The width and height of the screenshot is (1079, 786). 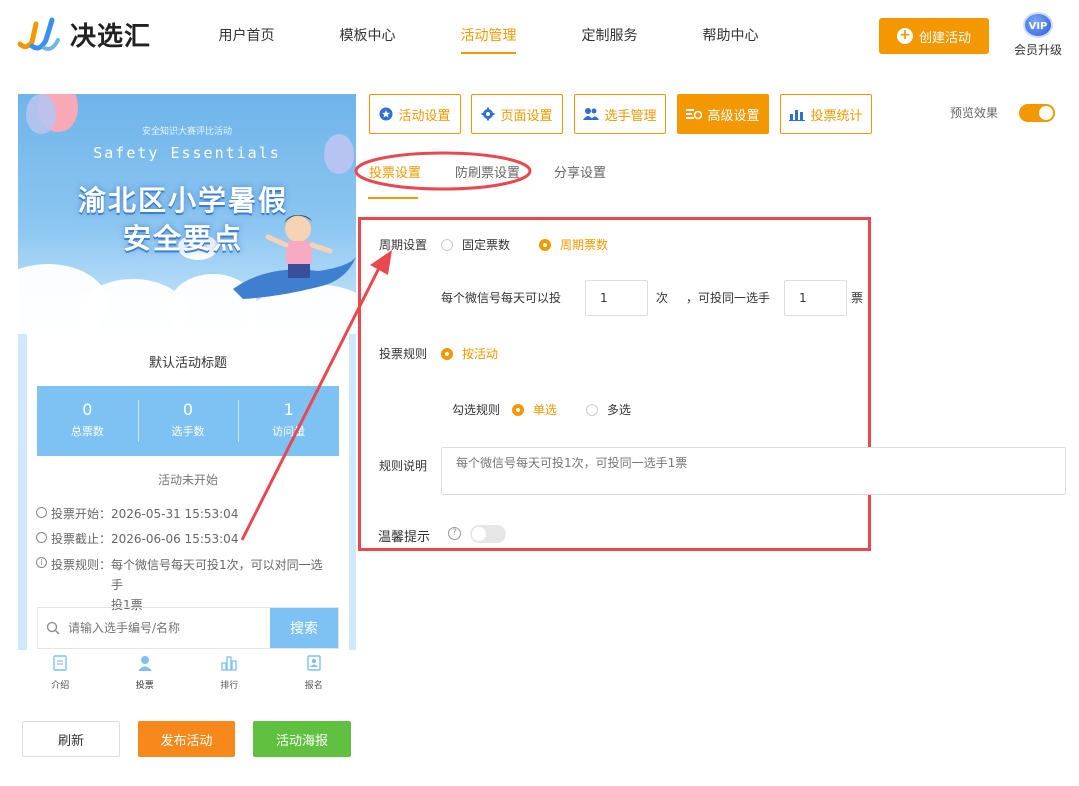 What do you see at coordinates (486, 245) in the screenshot?
I see `radio-label: 固定票数` at bounding box center [486, 245].